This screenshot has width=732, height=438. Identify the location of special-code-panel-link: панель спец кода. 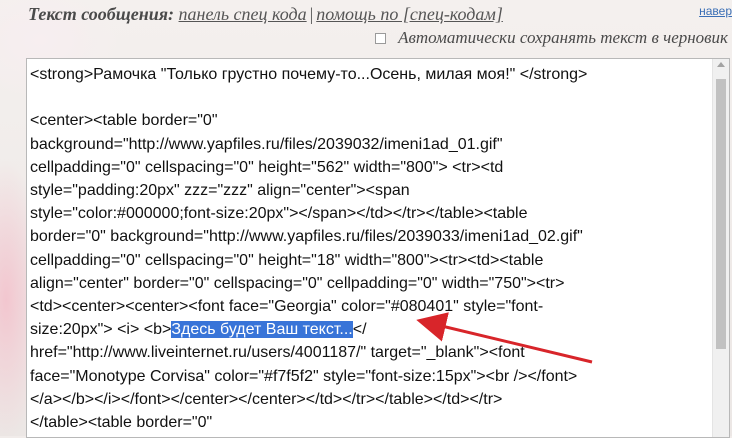
(243, 14).